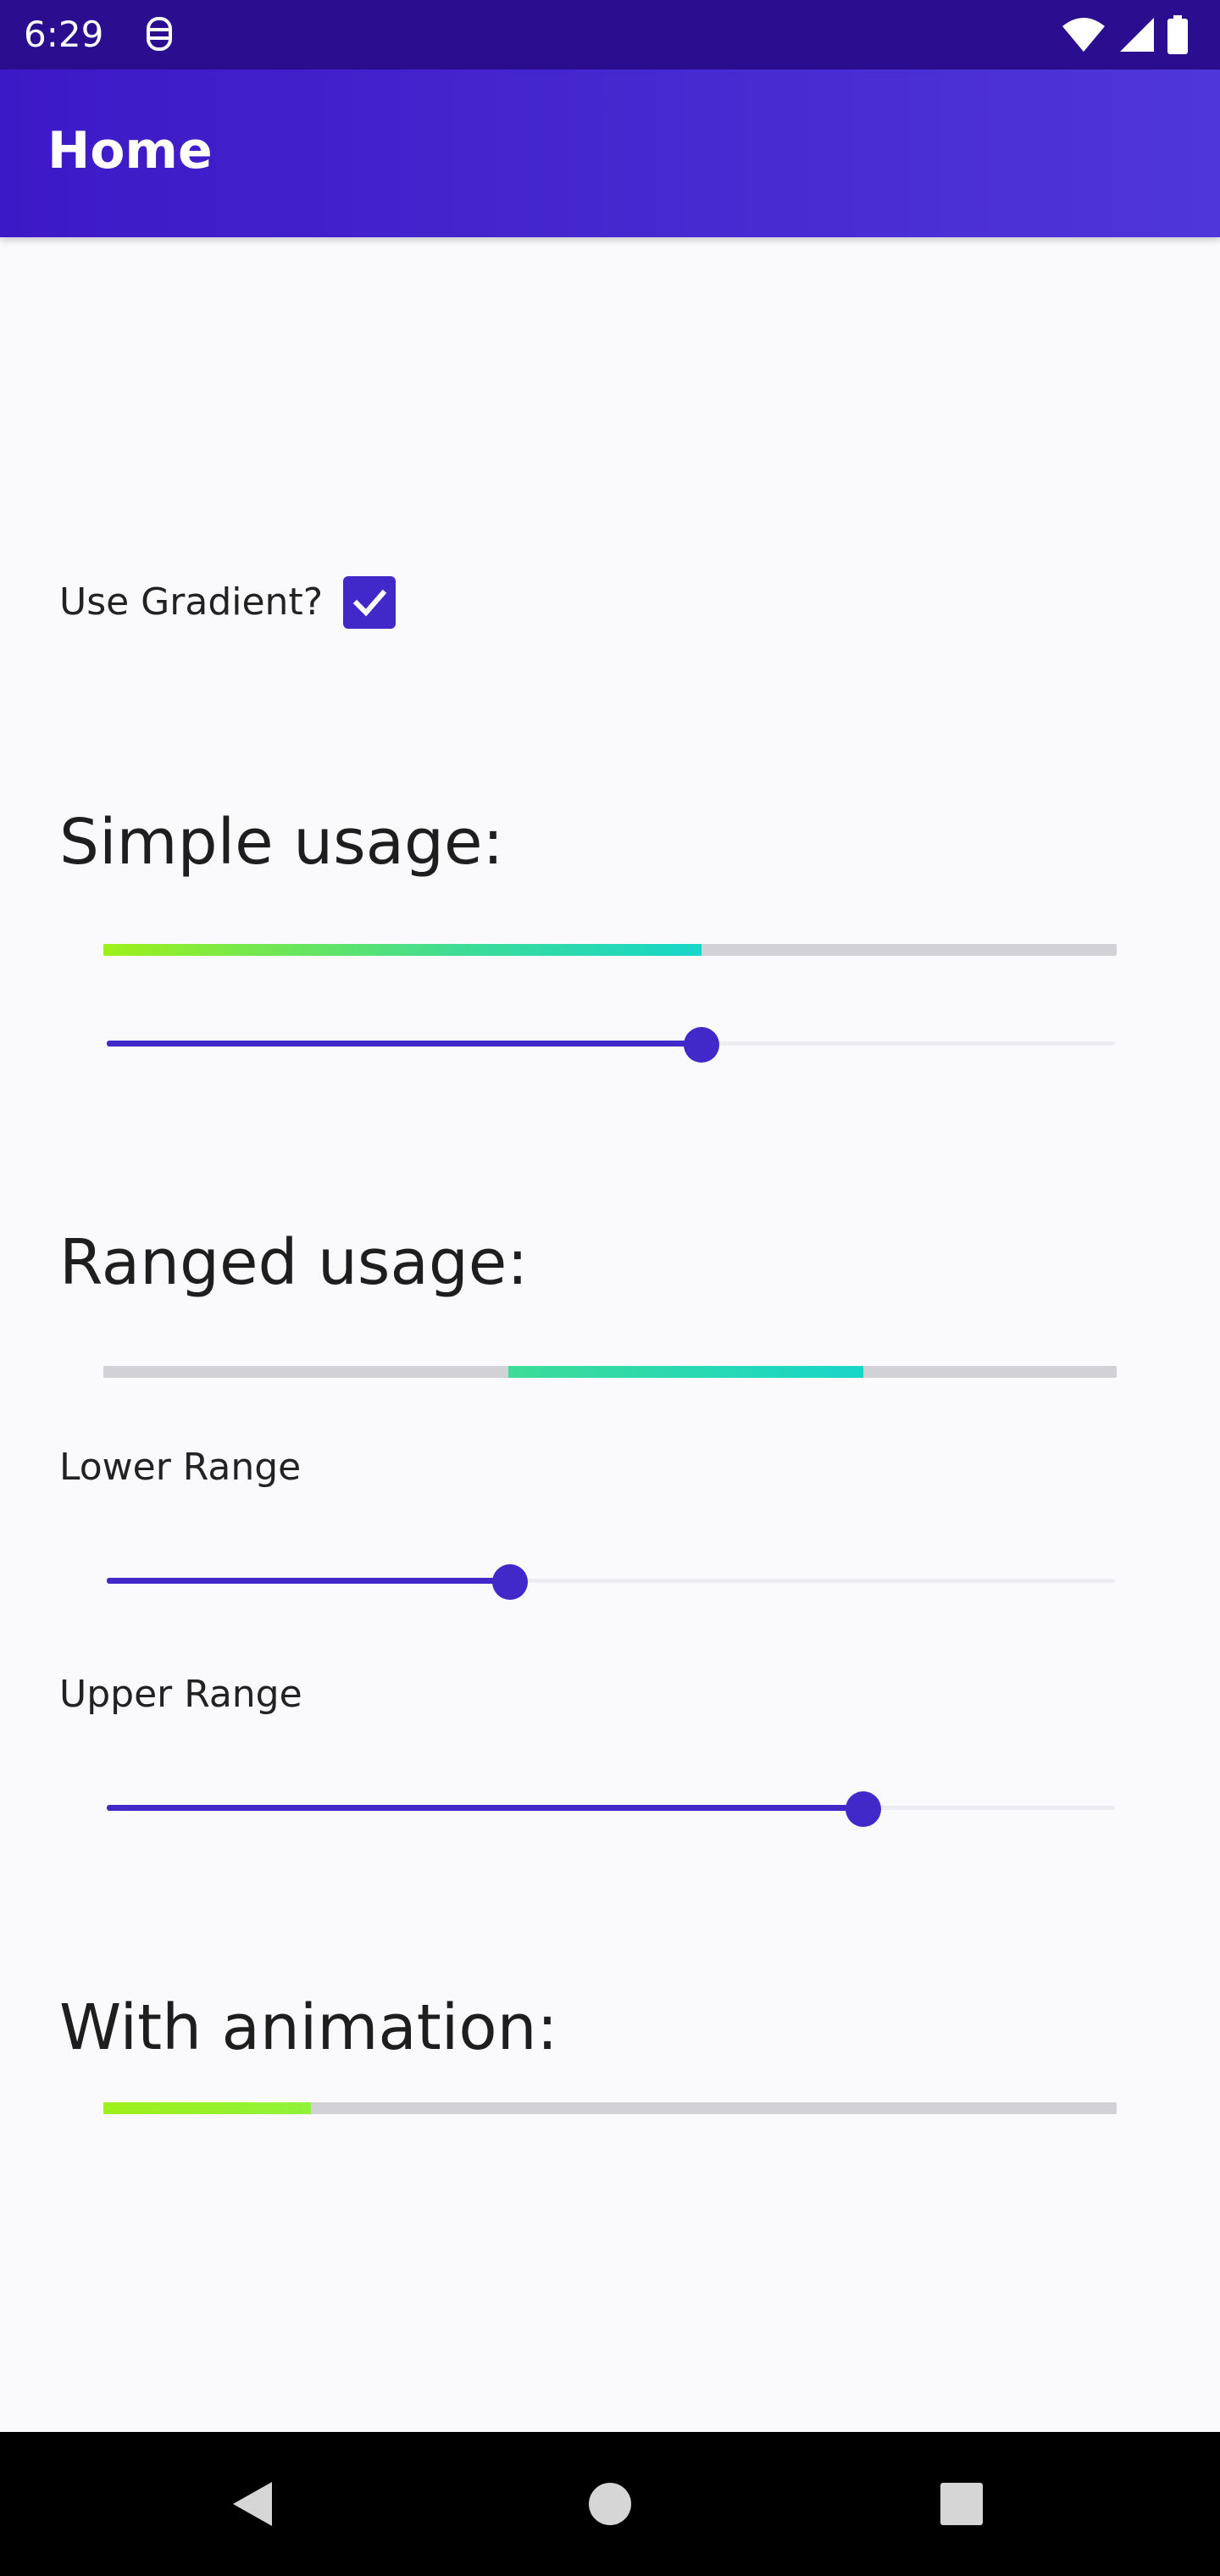  I want to click on animation-usage-title: With animation:, so click(308, 2027).